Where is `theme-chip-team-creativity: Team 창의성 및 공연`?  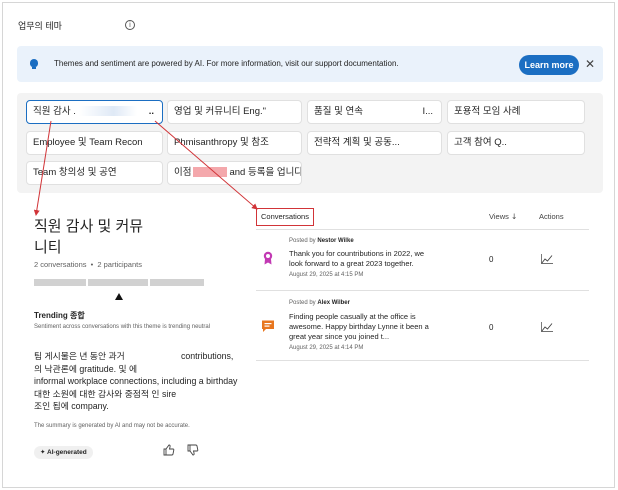 theme-chip-team-creativity: Team 창의성 및 공연 is located at coordinates (94, 173).